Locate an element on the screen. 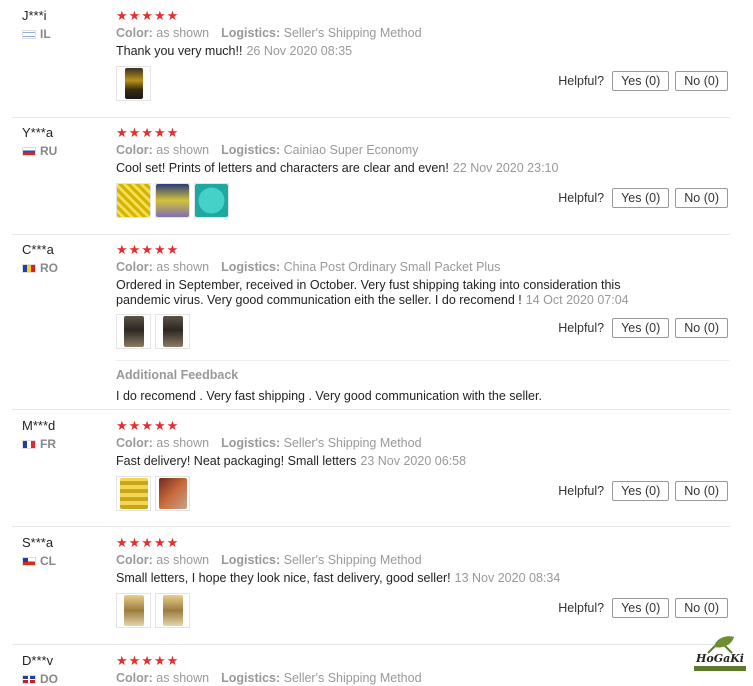 This screenshot has width=753, height=686. reviewer-country: DO is located at coordinates (40, 679).